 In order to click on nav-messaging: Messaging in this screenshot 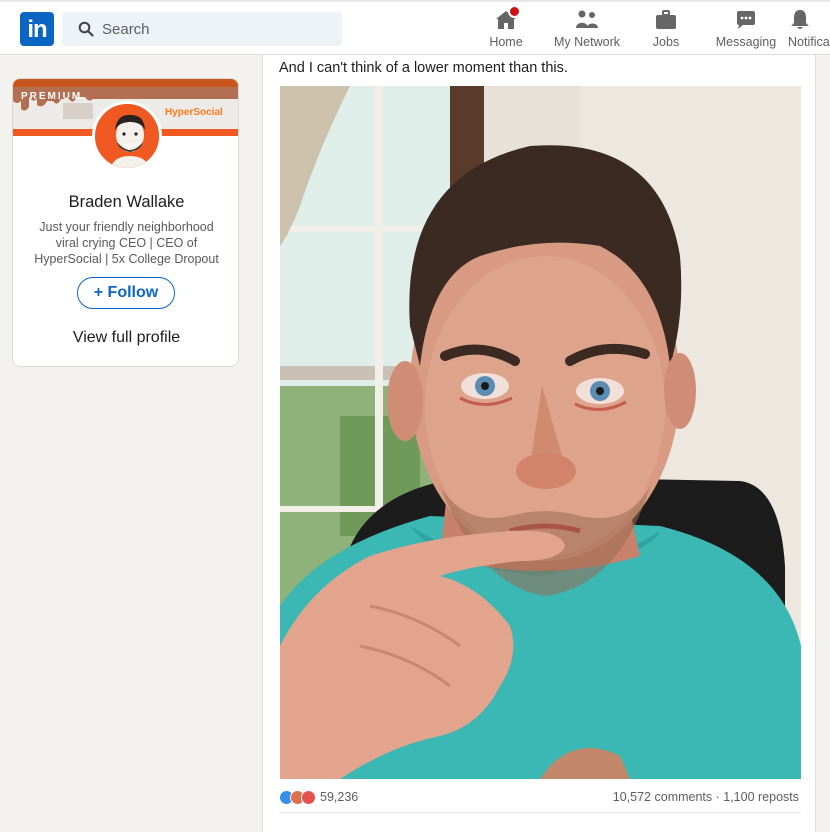, I will do `click(746, 31)`.